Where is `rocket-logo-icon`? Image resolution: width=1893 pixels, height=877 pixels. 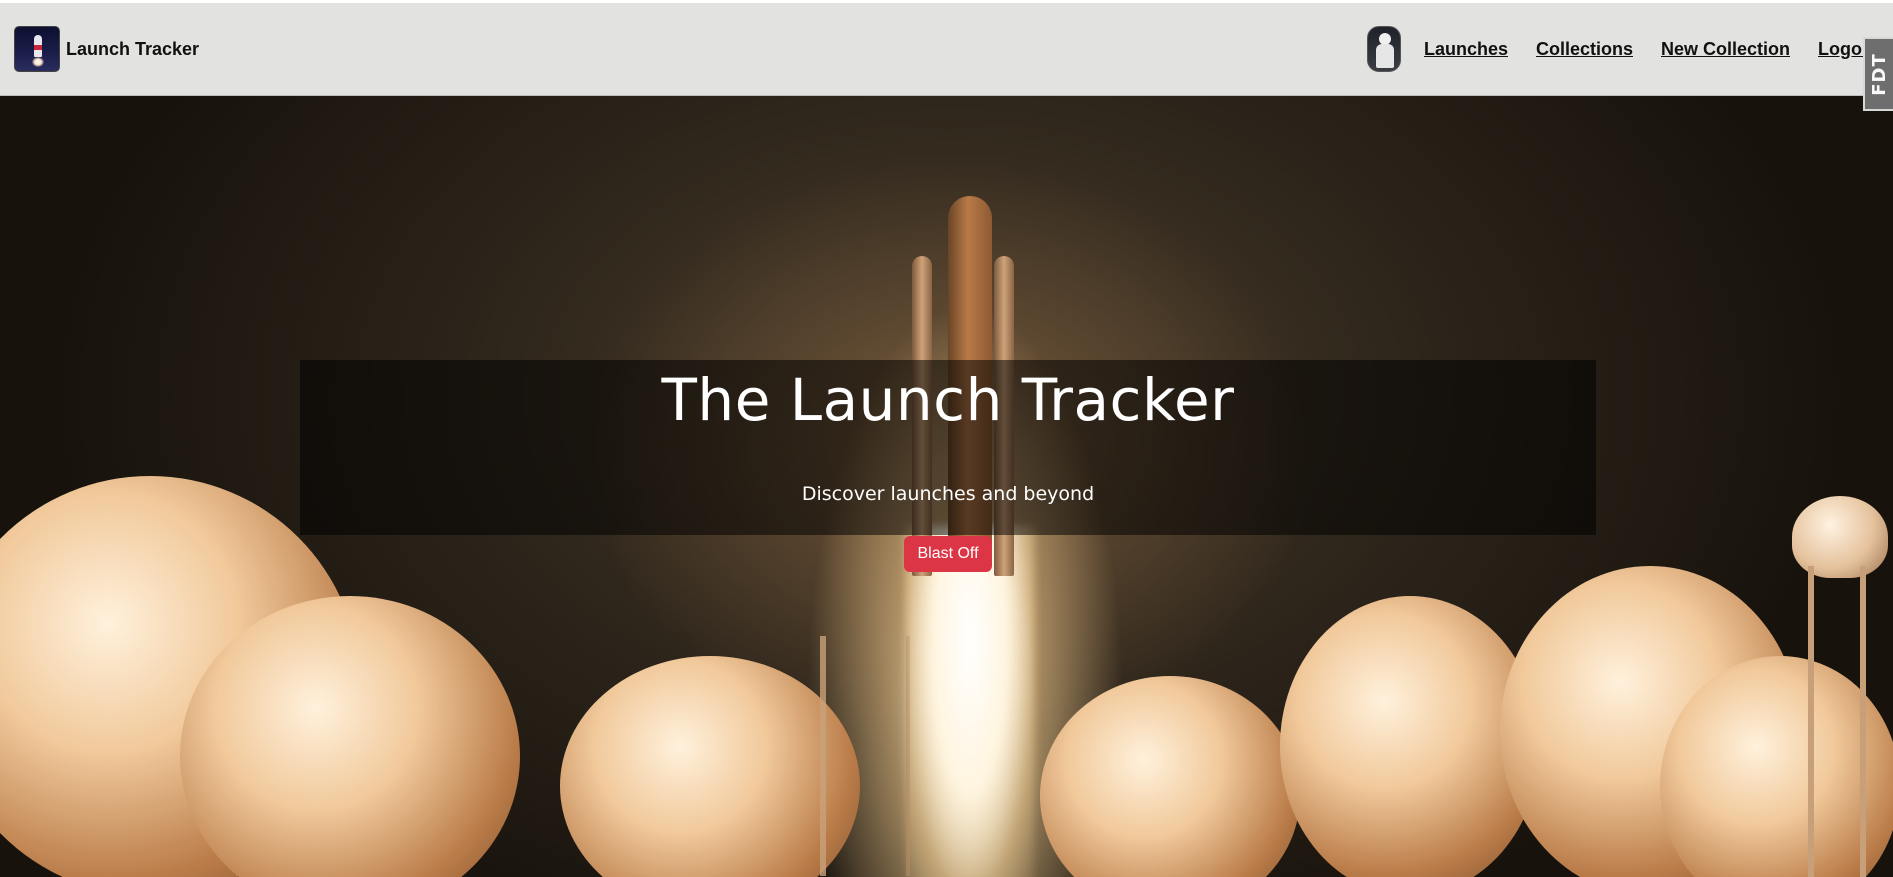 rocket-logo-icon is located at coordinates (37, 49).